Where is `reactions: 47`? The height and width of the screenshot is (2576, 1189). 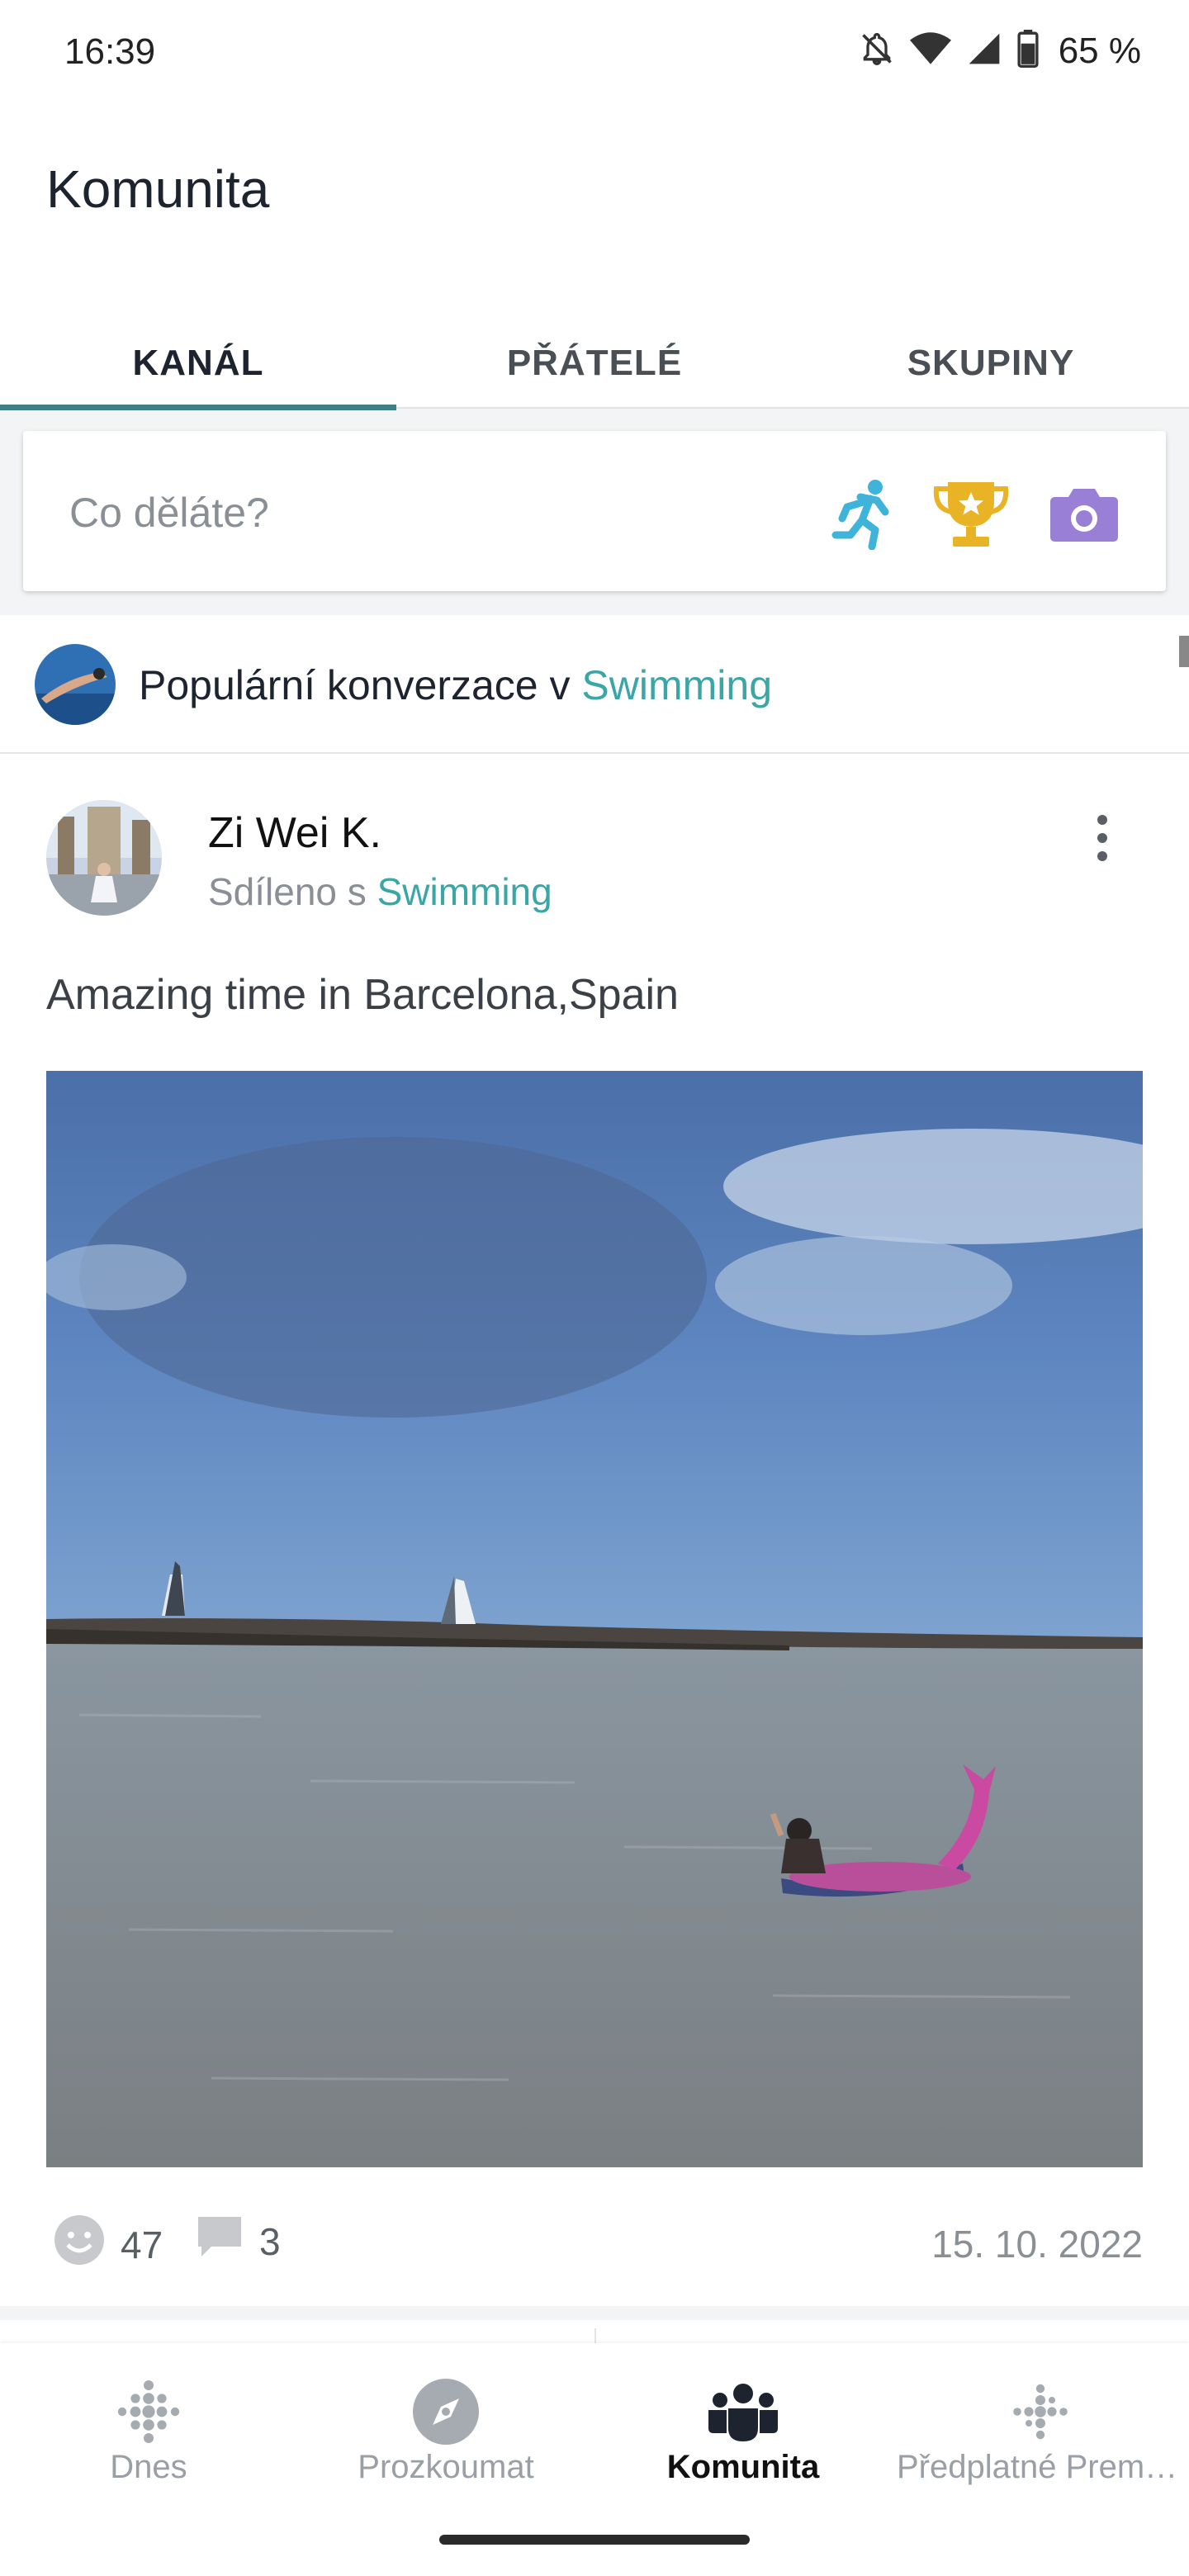
reactions: 47 is located at coordinates (108, 2244).